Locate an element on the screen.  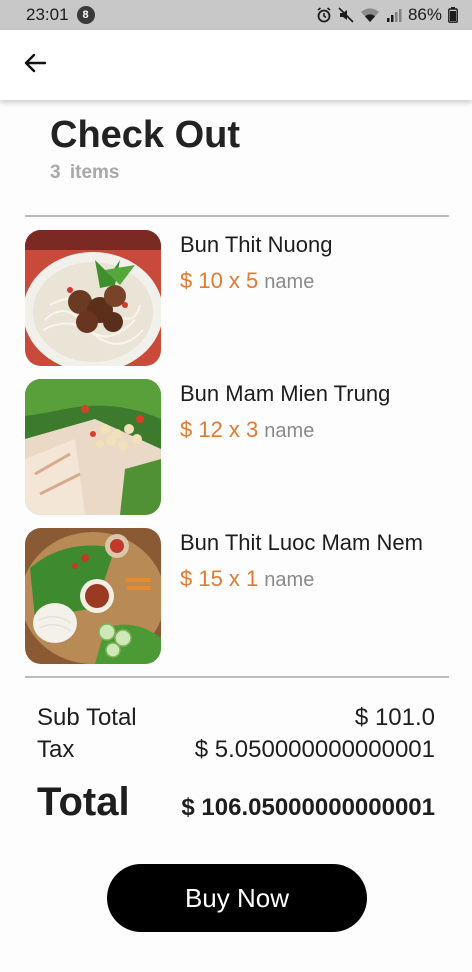
status-right: 86% is located at coordinates (387, 15).